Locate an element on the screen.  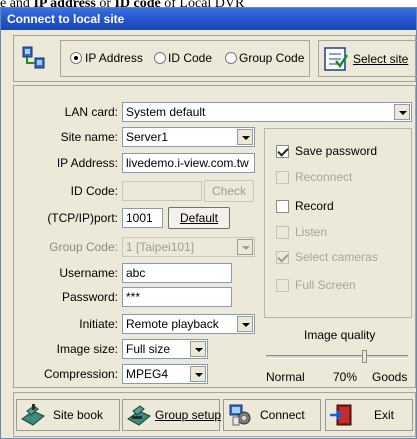
footer-panel: Site book Group setup Connect Exit is located at coordinates (214, 414).